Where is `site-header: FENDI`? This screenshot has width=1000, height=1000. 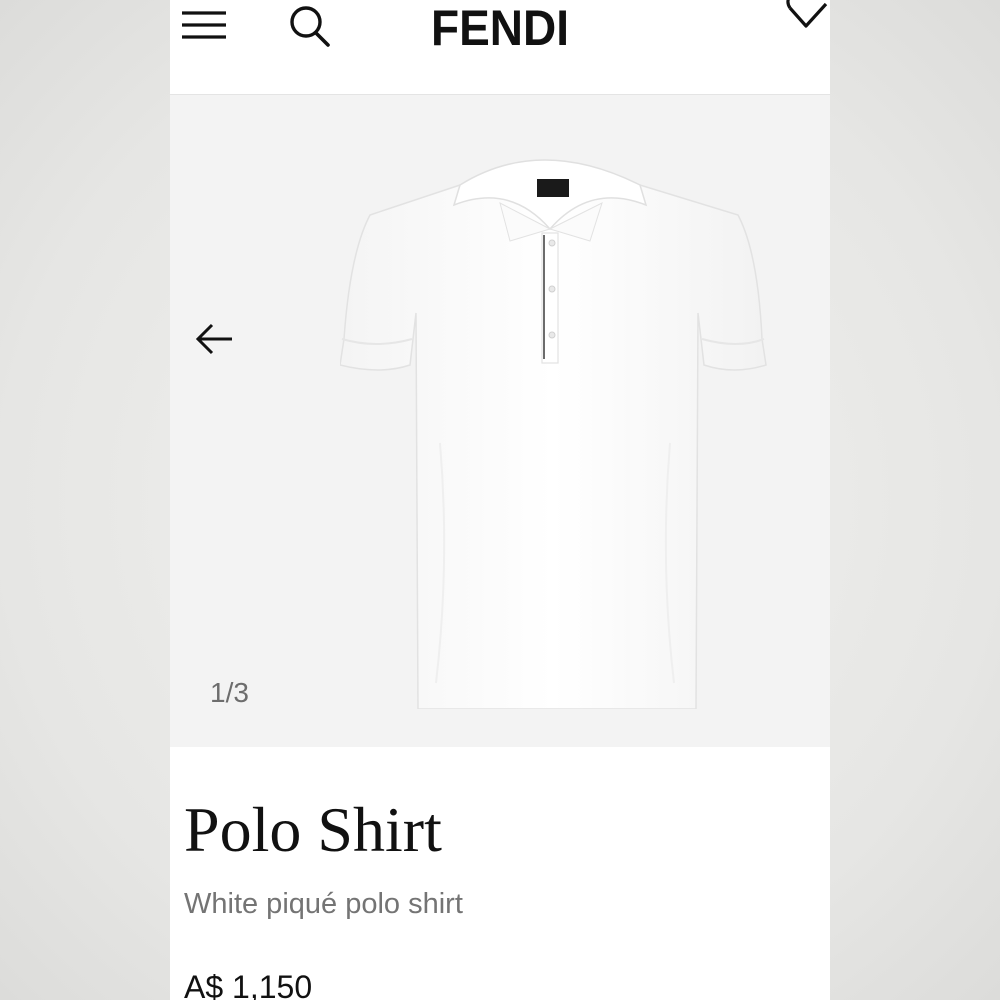 site-header: FENDI is located at coordinates (500, 47).